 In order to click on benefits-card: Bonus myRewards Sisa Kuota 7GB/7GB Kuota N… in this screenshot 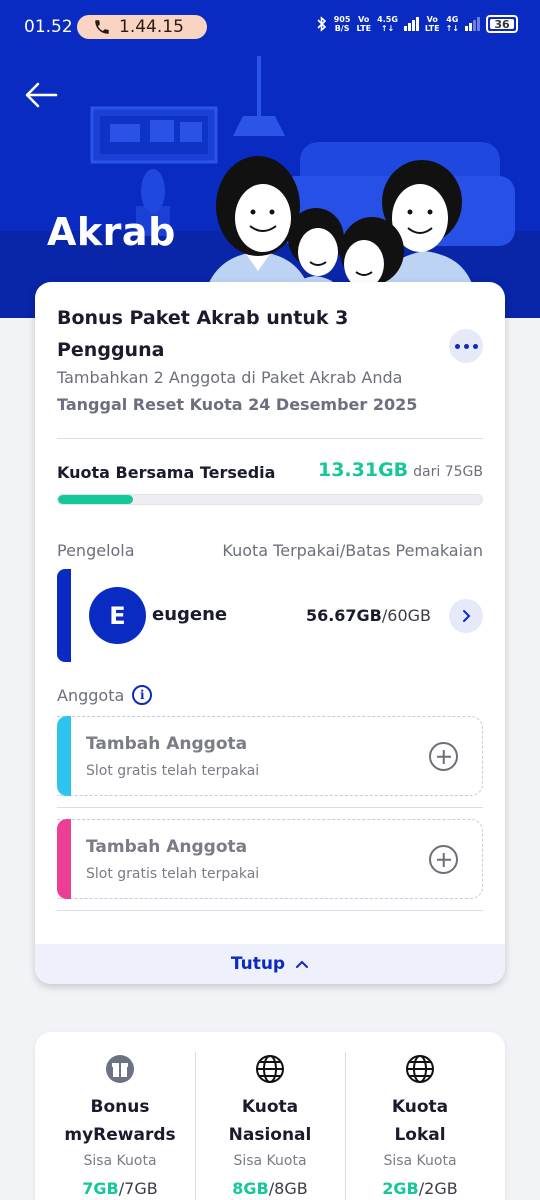, I will do `click(270, 1116)`.